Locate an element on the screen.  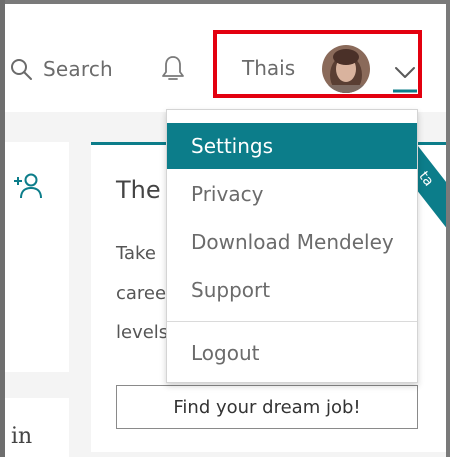
menu-item-privacy: Privacy is located at coordinates (292, 194).